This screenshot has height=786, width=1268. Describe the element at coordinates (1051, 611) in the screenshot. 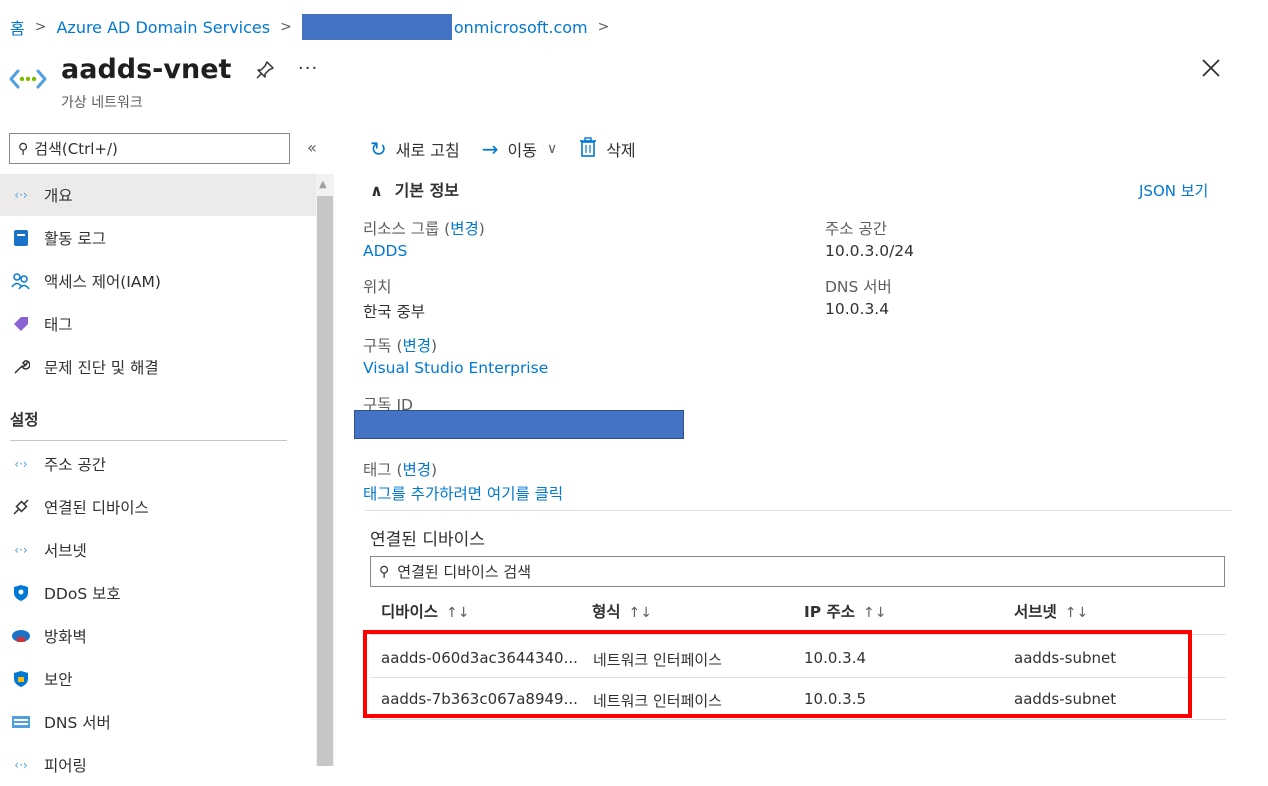

I see `column-header-subnet: 서브넷 ↑↓` at that location.